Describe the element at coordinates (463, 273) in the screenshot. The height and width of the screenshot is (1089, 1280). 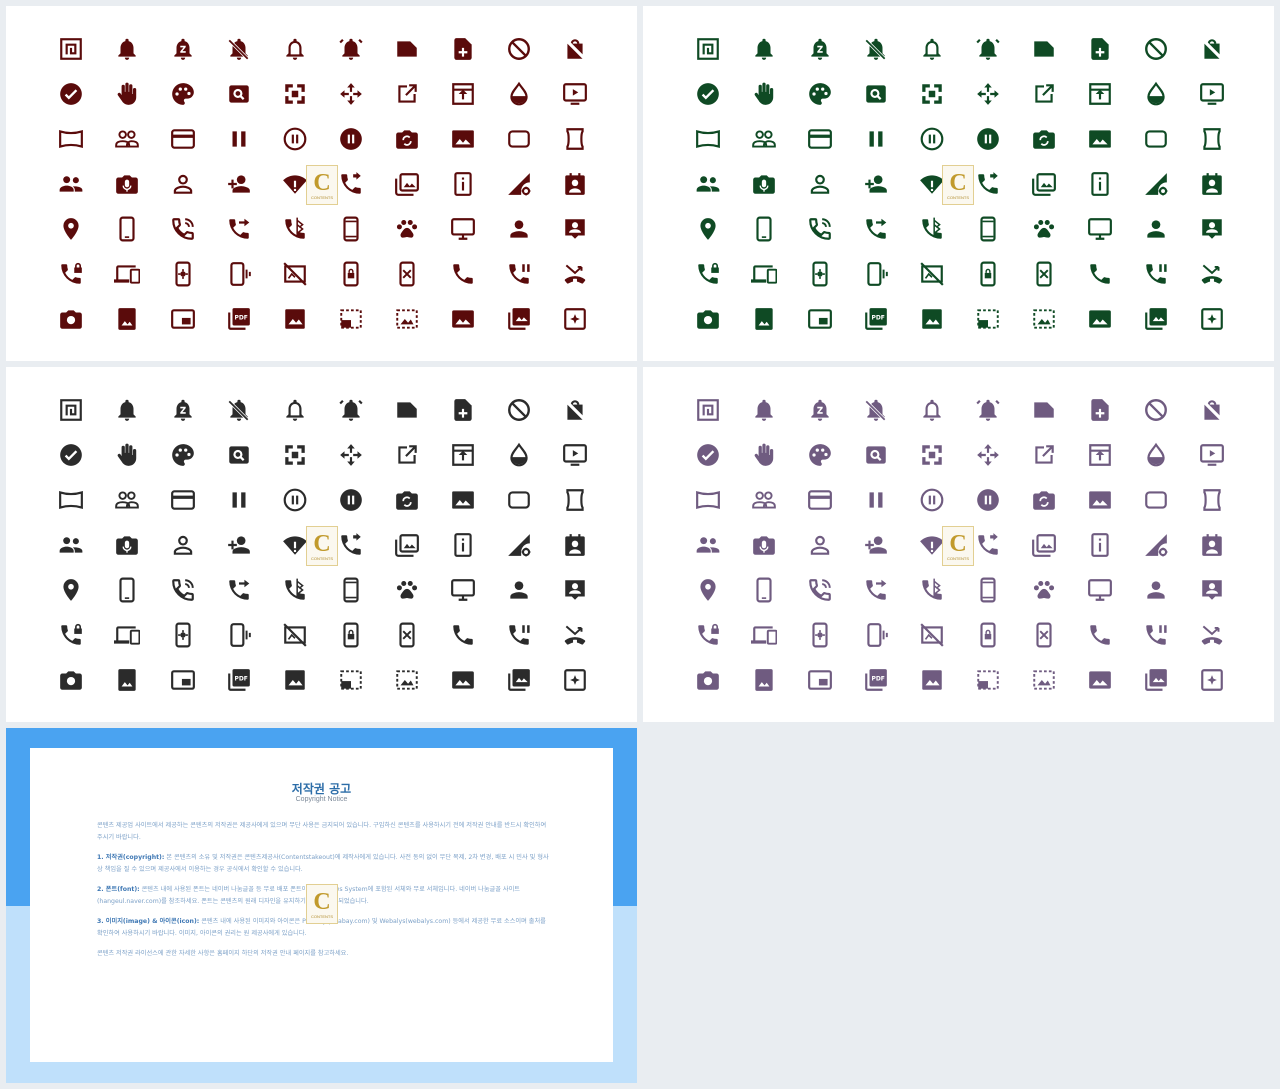
I see `phone-icon` at that location.